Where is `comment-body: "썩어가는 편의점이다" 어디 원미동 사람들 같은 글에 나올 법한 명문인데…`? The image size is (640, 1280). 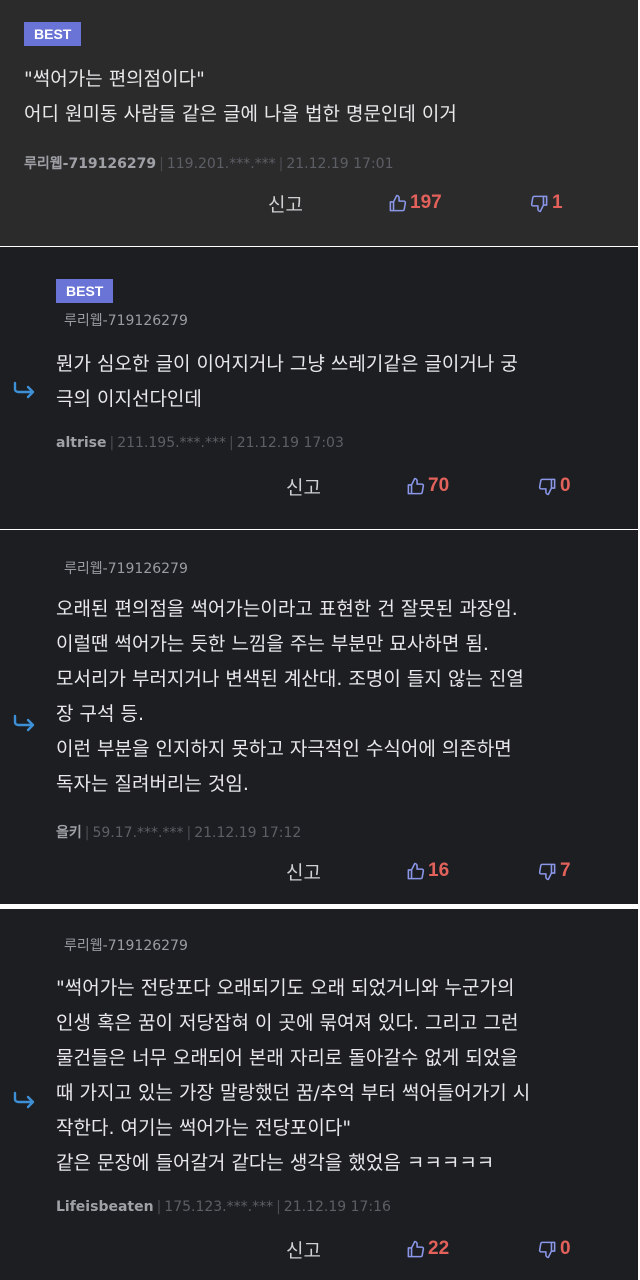 comment-body: "썩어가는 편의점이다" 어디 원미동 사람들 같은 글에 나올 법한 명문인데… is located at coordinates (240, 96).